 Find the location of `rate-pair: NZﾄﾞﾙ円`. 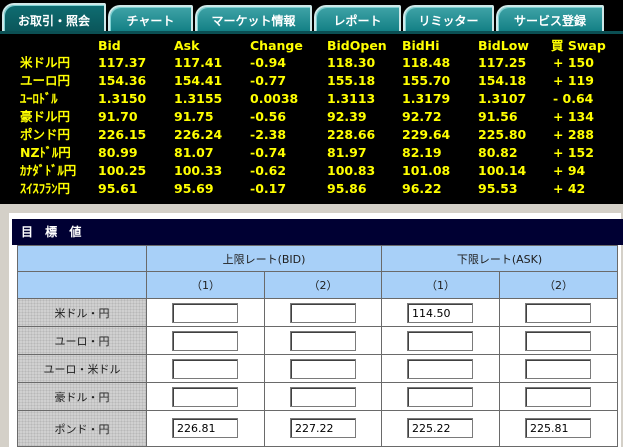

rate-pair: NZﾄﾞﾙ円 is located at coordinates (45, 152).